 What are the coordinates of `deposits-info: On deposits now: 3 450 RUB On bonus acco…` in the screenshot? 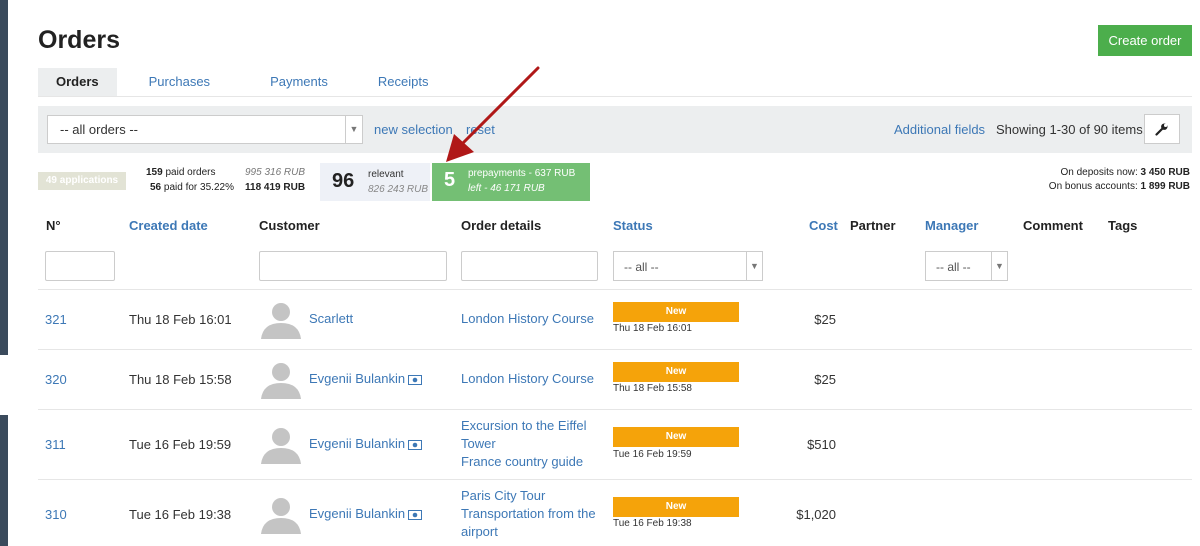 It's located at (1119, 179).